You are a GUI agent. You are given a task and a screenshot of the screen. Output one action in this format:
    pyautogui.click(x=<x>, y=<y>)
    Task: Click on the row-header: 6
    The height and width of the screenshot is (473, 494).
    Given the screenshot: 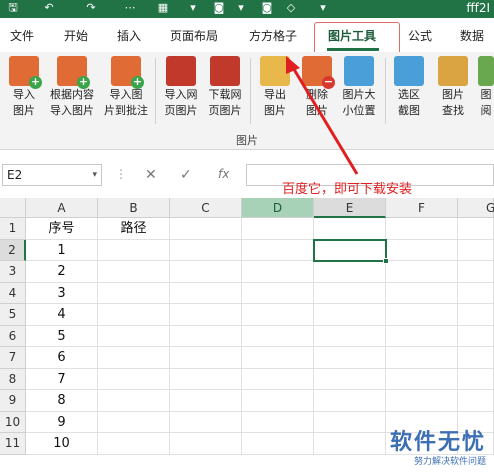 What is the action you would take?
    pyautogui.click(x=13, y=336)
    